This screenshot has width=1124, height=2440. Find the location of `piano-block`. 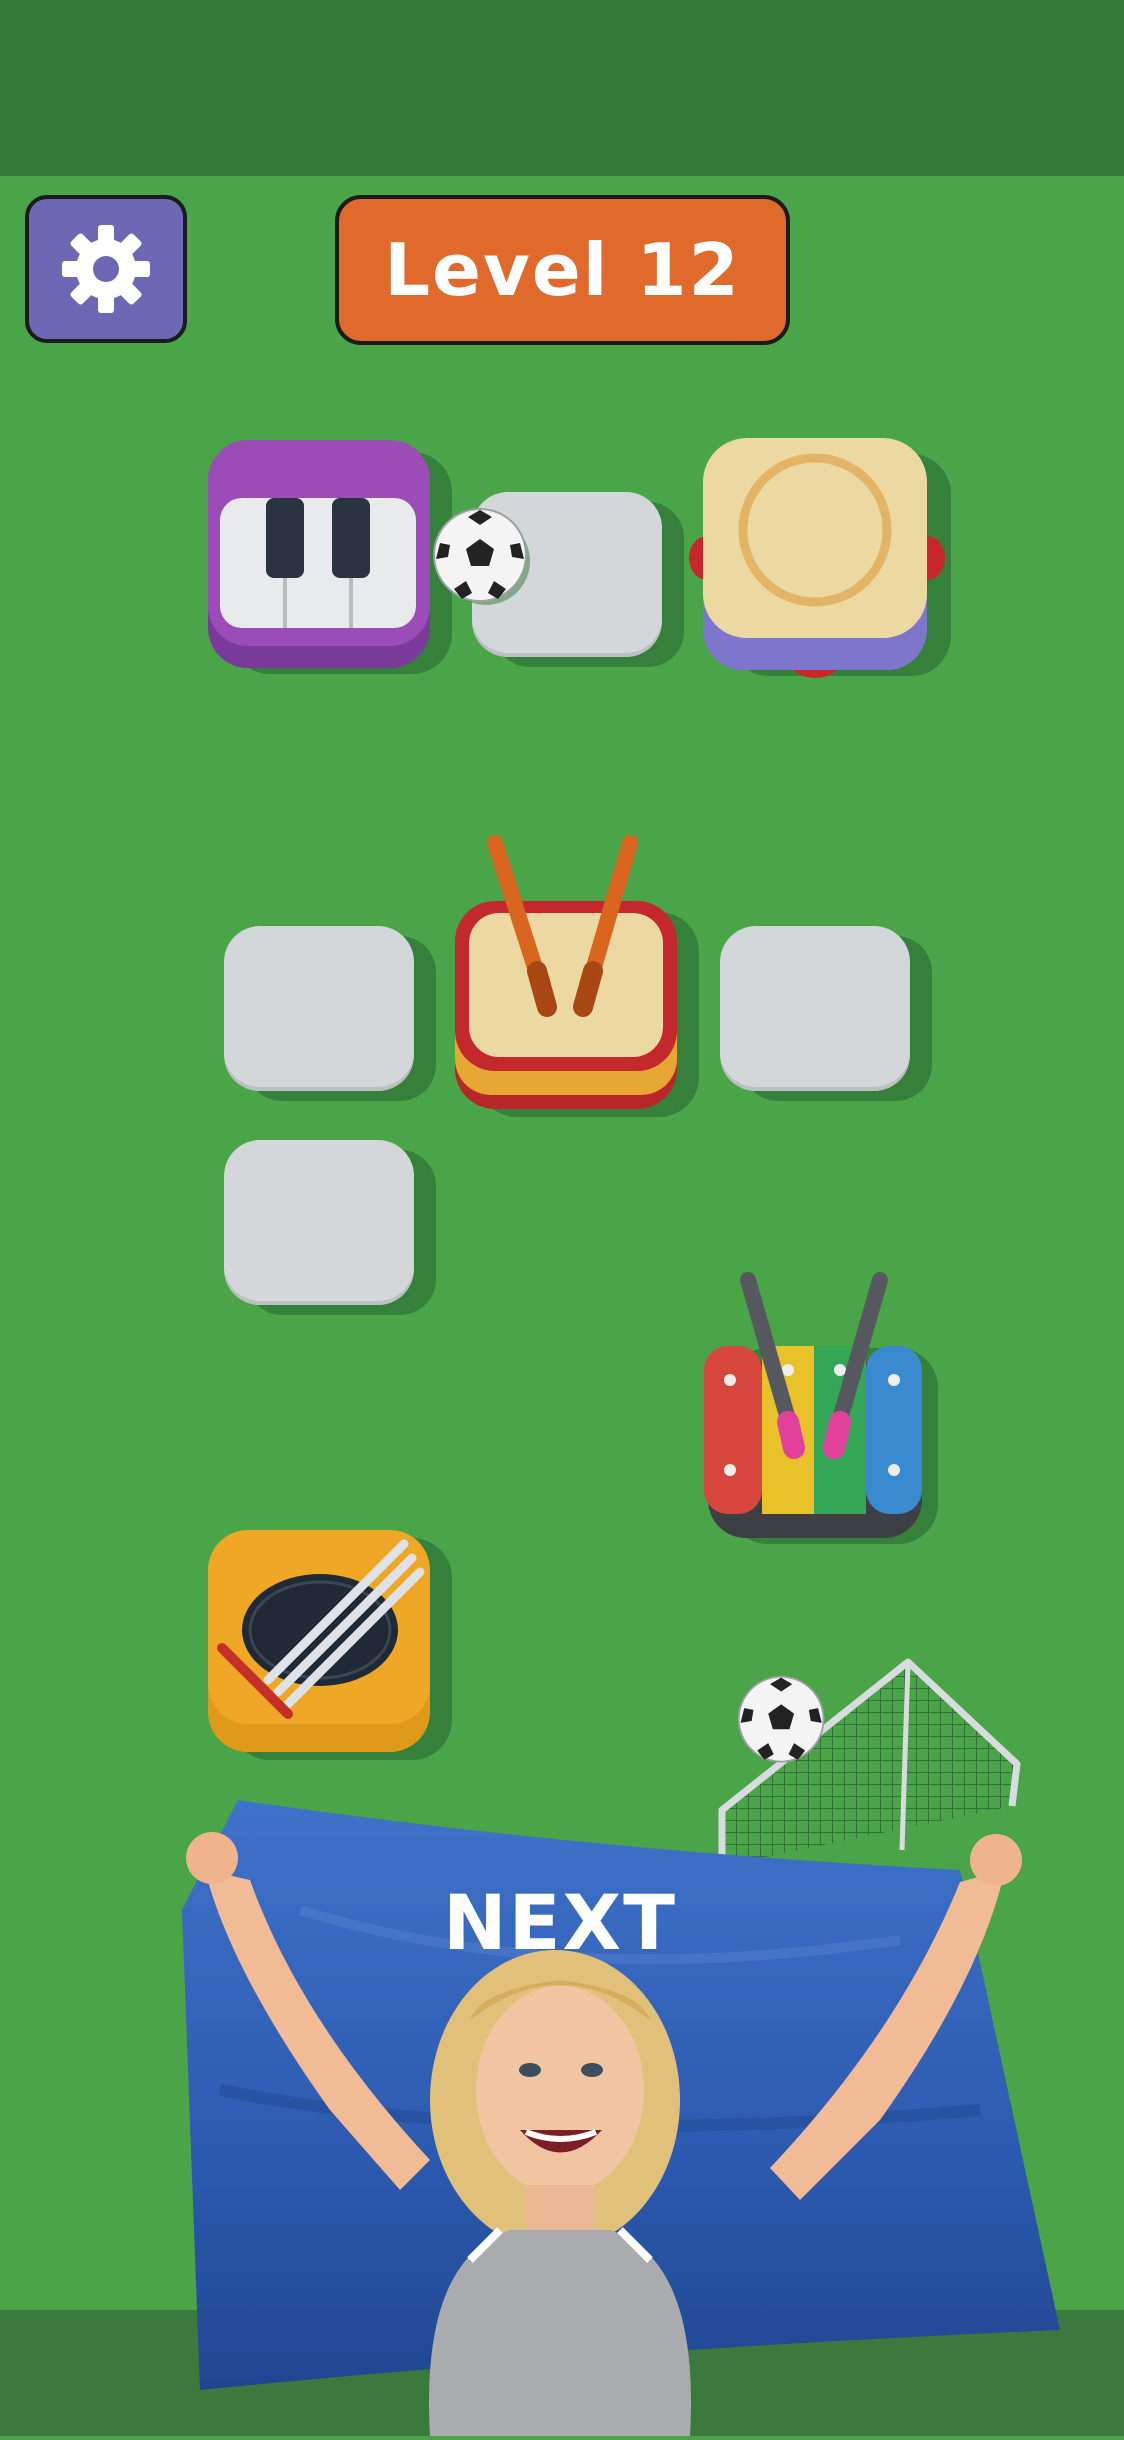

piano-block is located at coordinates (330, 557).